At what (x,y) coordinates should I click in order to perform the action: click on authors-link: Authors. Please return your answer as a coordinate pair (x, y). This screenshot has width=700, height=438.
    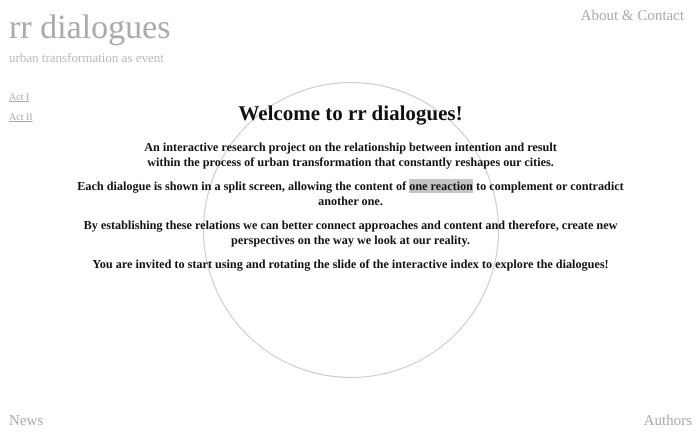
    Looking at the image, I should click on (668, 421).